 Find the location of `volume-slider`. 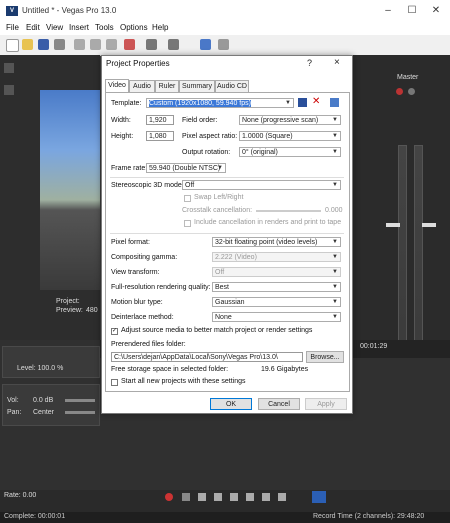

volume-slider is located at coordinates (80, 400).